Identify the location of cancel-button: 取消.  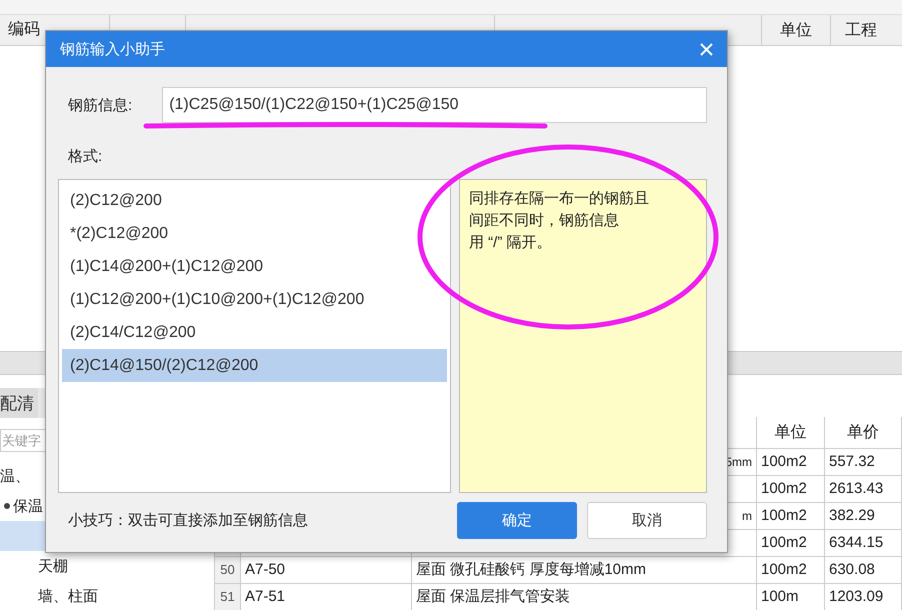
(647, 520).